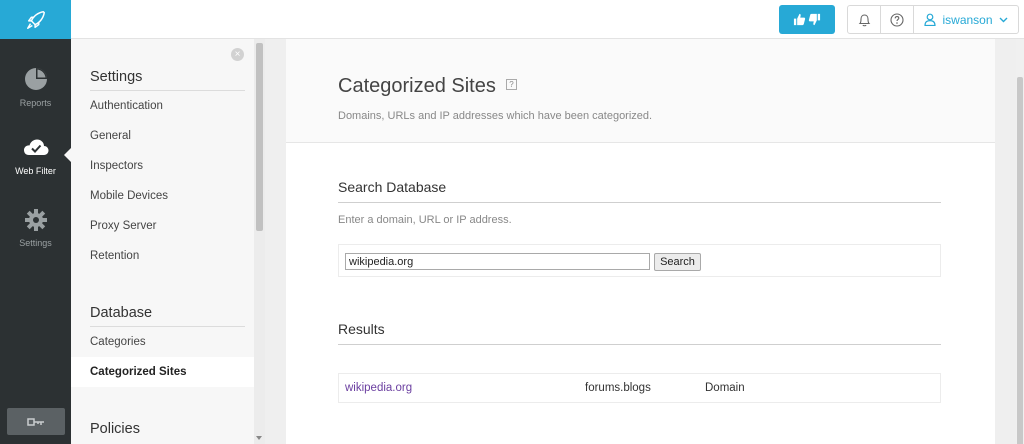 The width and height of the screenshot is (1024, 444). Describe the element at coordinates (237, 54) in the screenshot. I see `close-icon: ×` at that location.